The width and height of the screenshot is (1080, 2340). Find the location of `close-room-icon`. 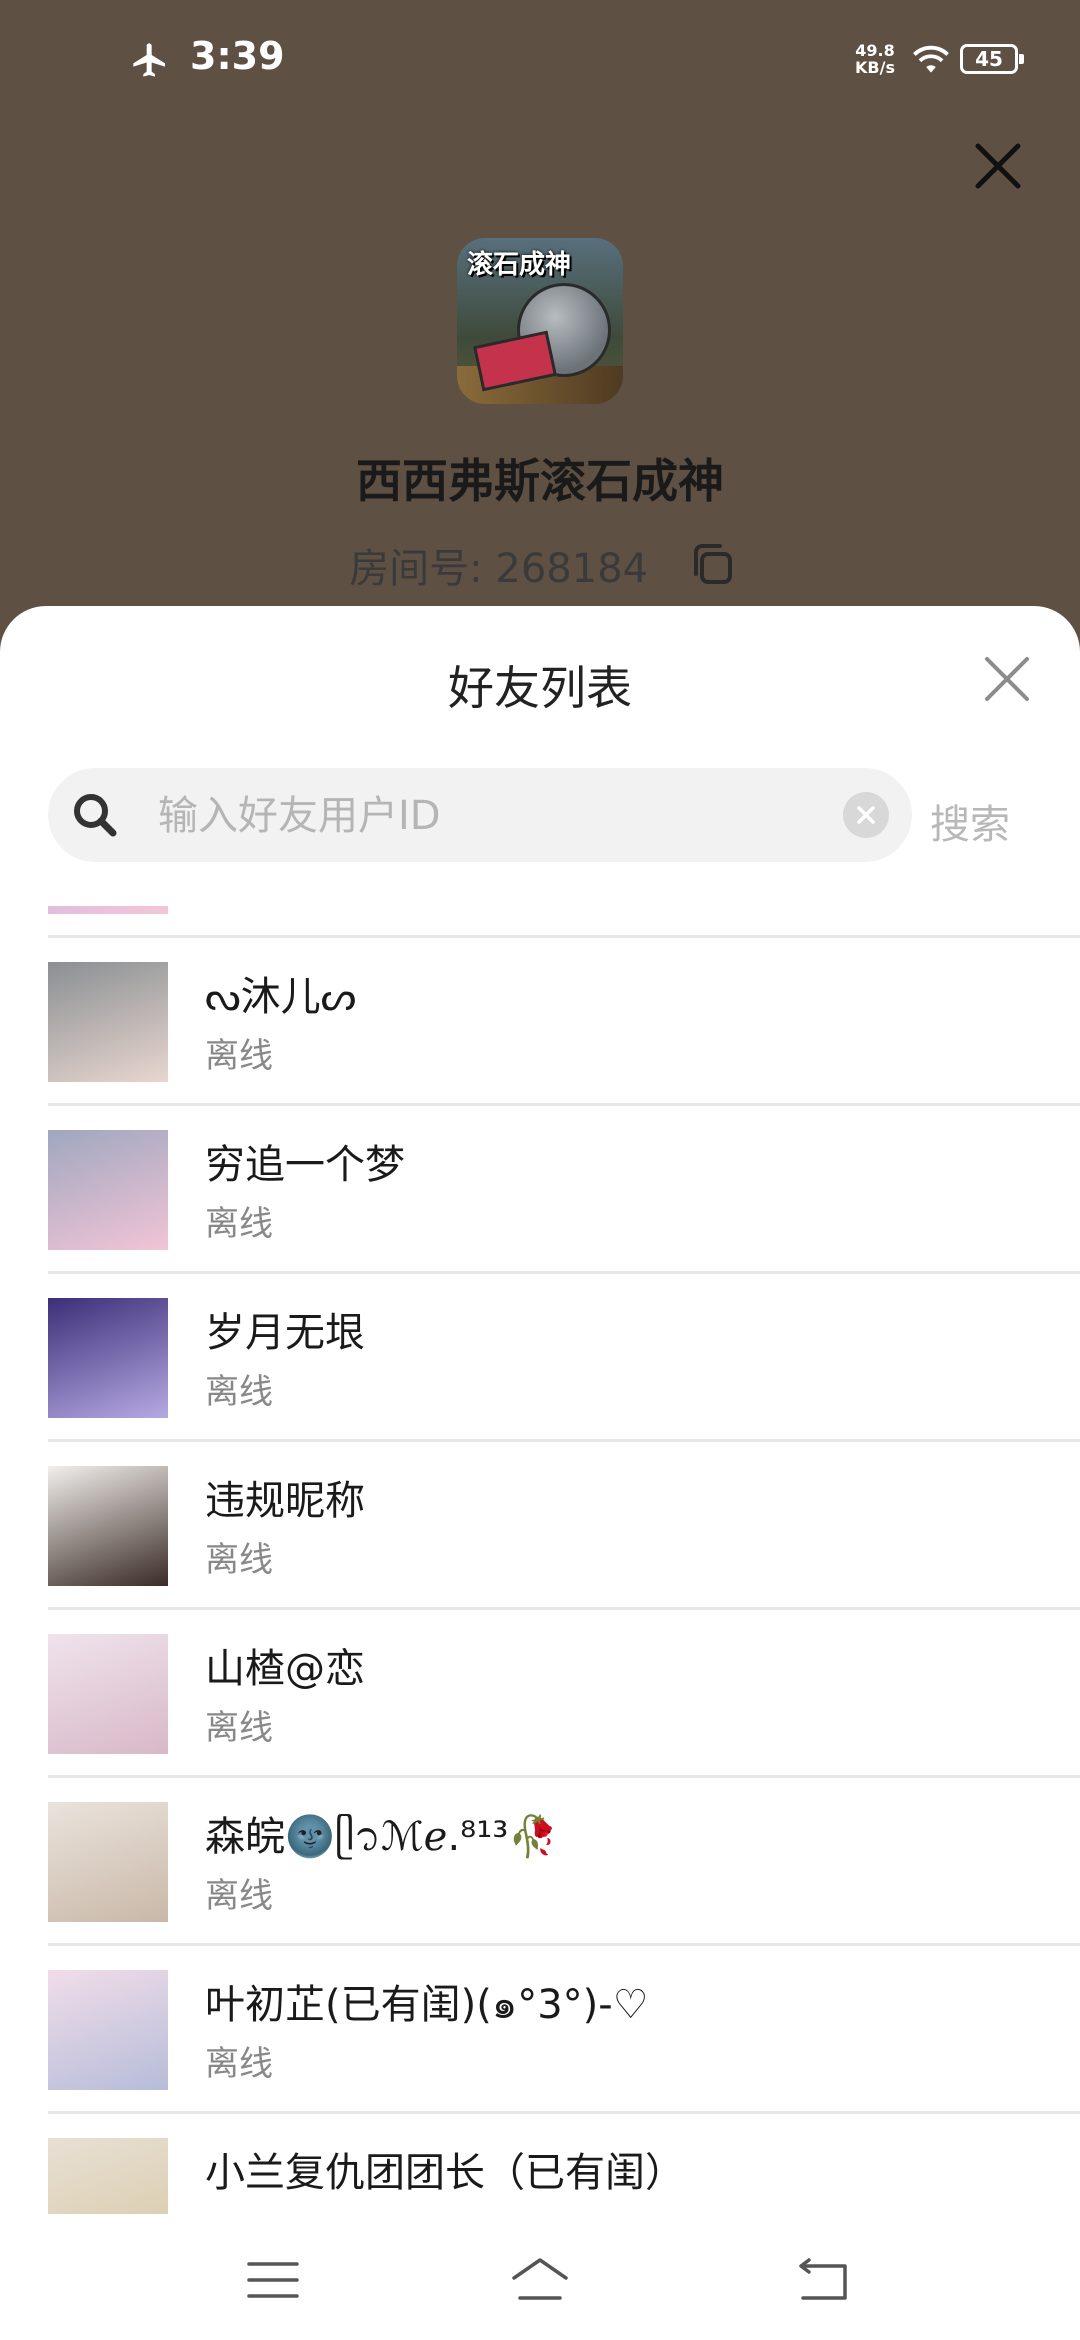

close-room-icon is located at coordinates (998, 166).